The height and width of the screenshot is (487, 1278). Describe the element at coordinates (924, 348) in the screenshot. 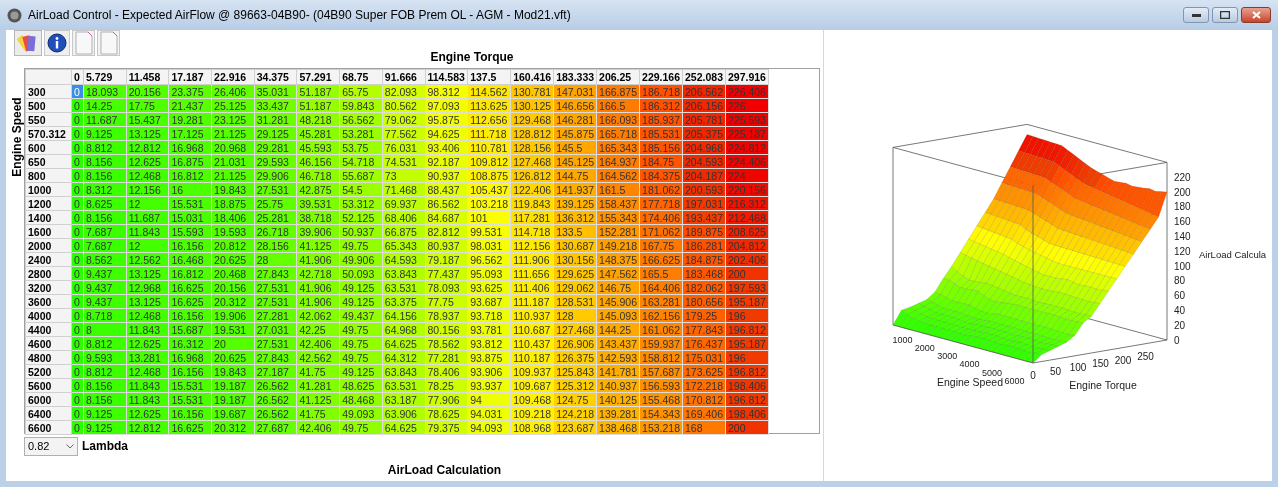

I see `tick-label: 2000` at that location.